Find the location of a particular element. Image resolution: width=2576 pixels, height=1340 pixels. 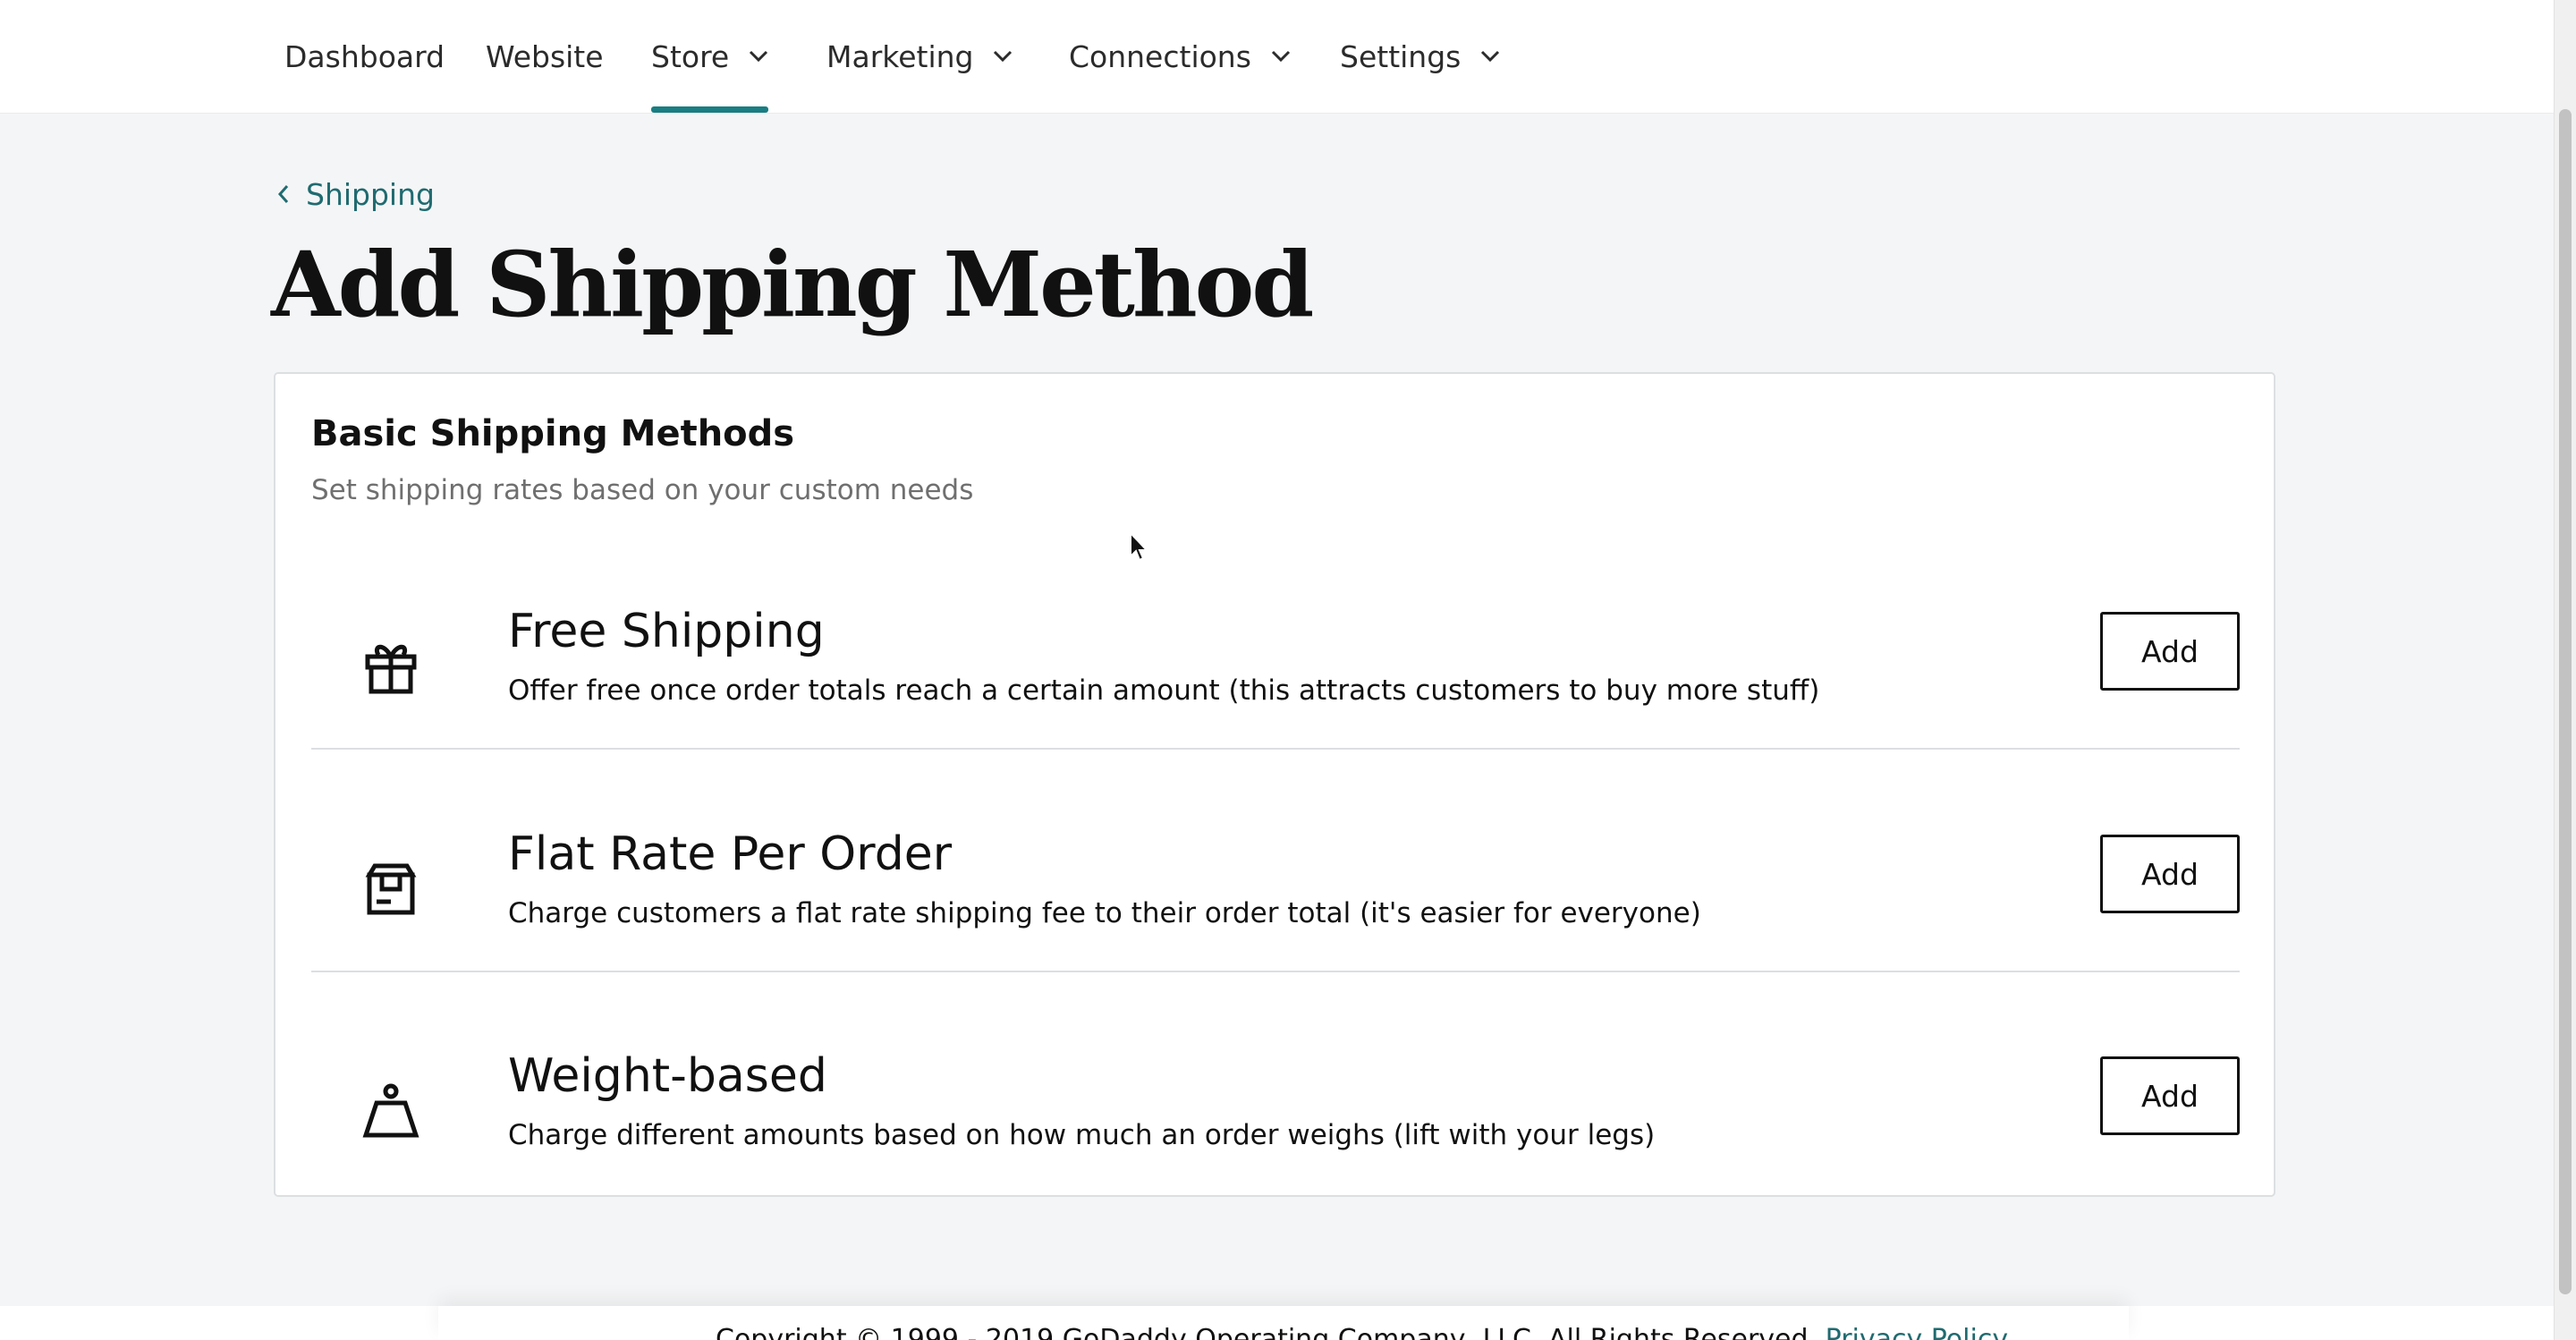

page-title: Add Shipping Method is located at coordinates (792, 284).